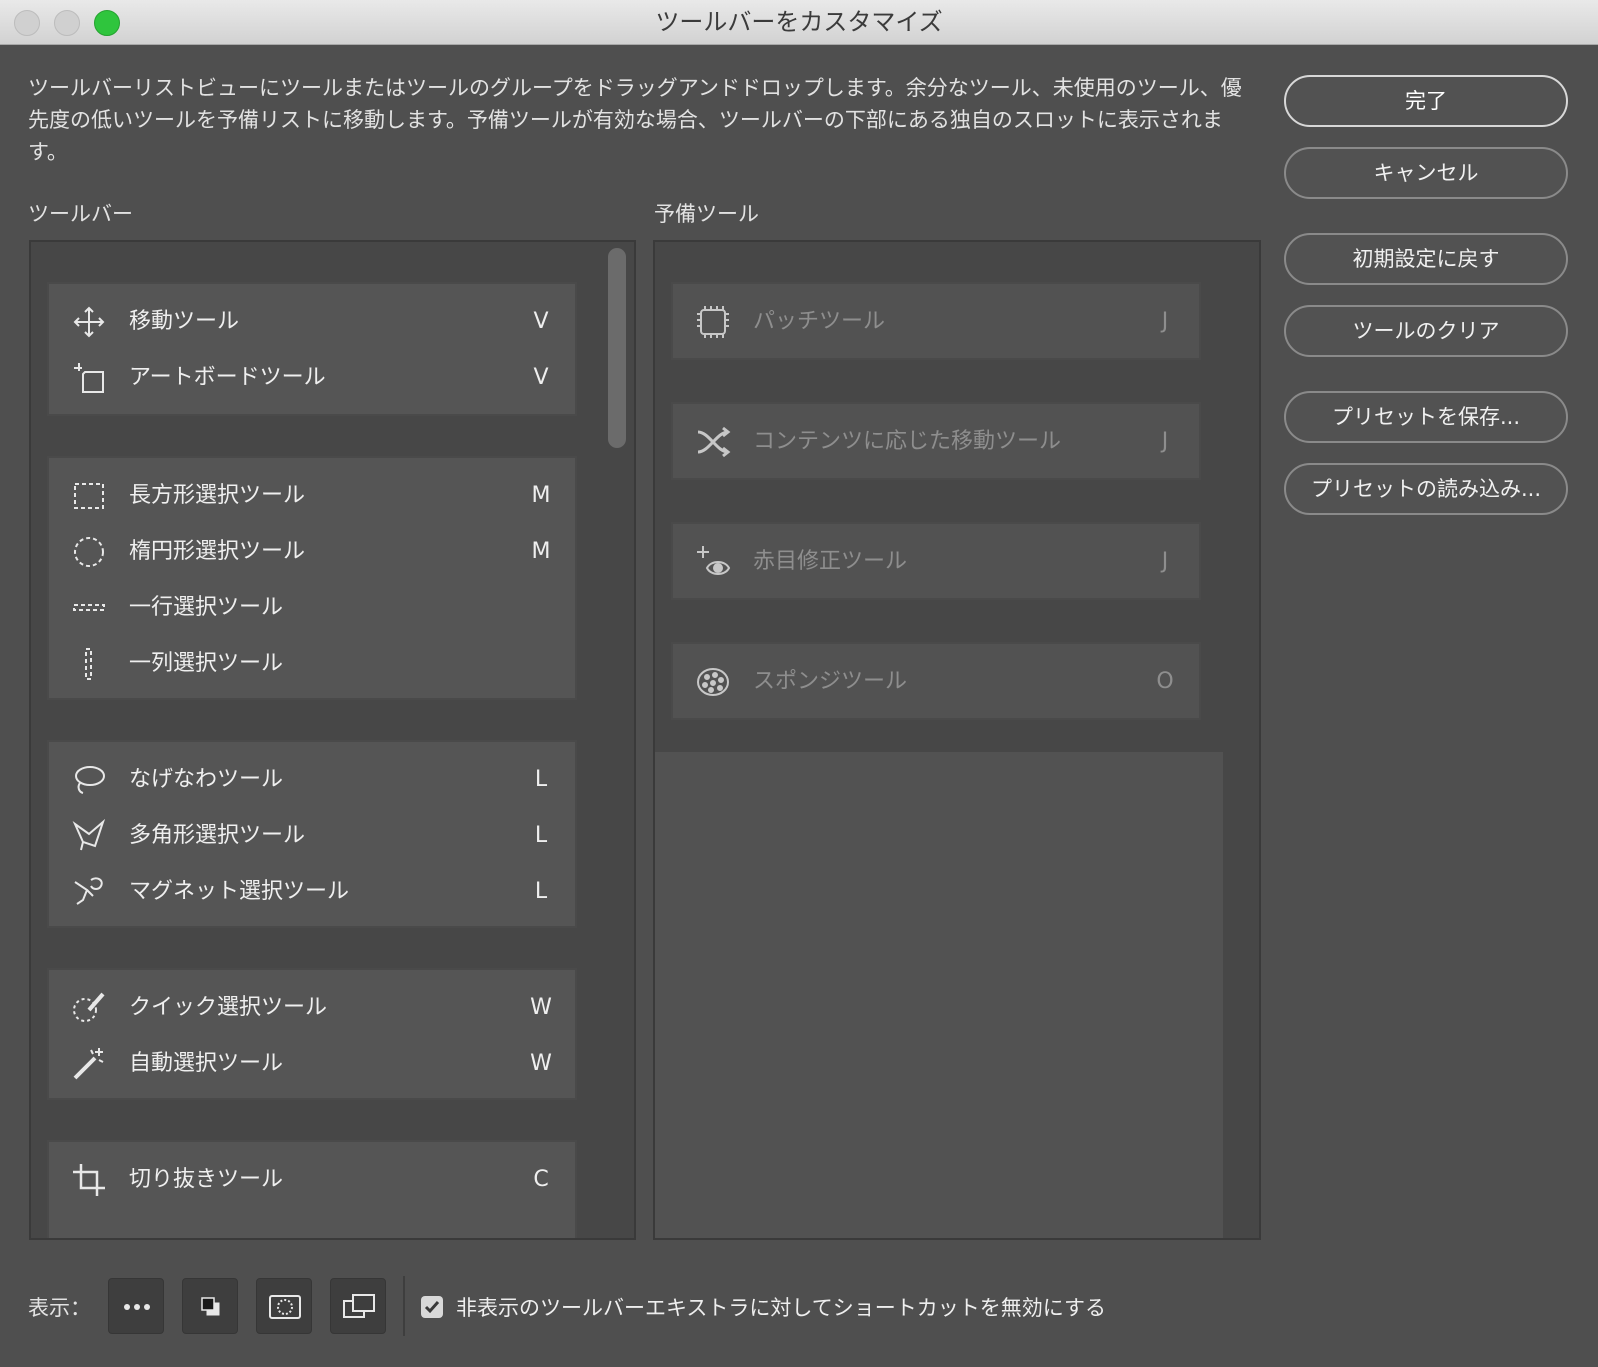  I want to click on crop-icon, so click(89, 1180).